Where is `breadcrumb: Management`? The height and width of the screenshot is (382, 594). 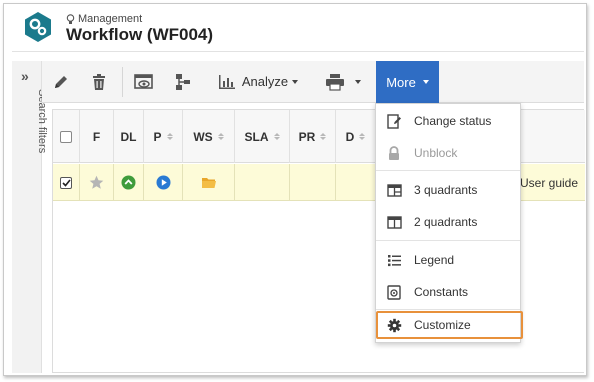 breadcrumb: Management is located at coordinates (104, 19).